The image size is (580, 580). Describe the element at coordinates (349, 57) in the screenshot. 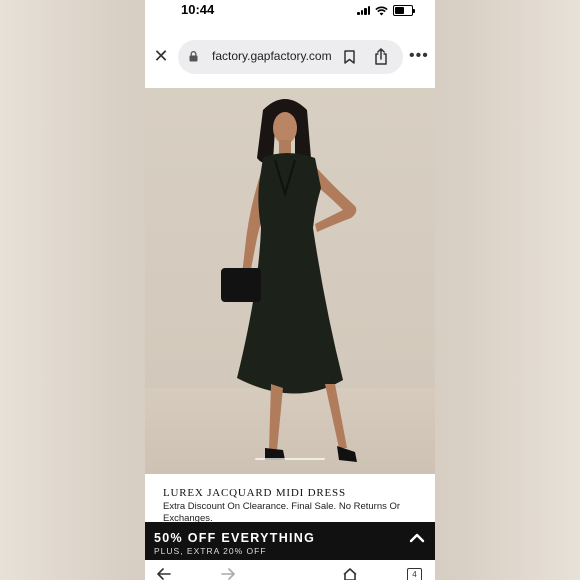

I see `bookmark-icon` at that location.